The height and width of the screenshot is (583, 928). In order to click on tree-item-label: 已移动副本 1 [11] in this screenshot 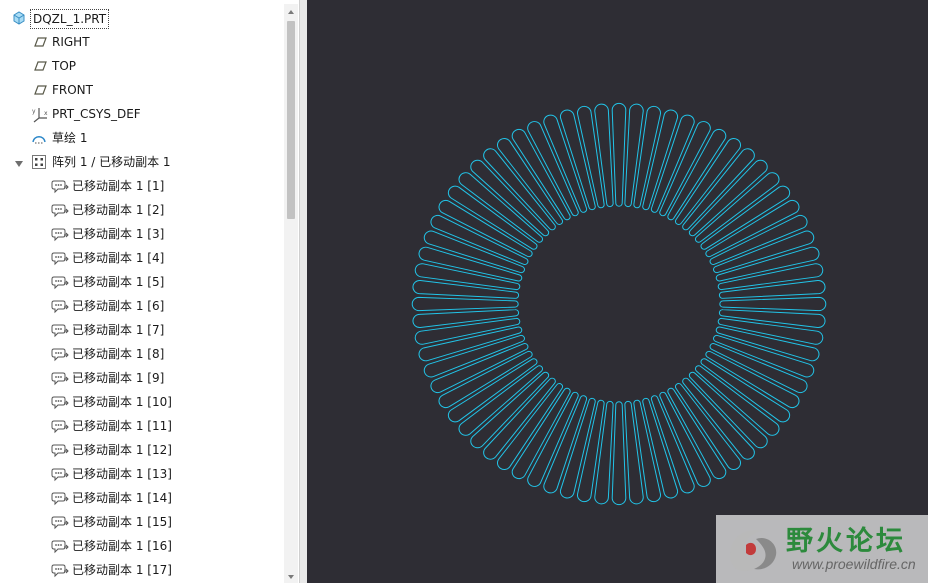, I will do `click(122, 426)`.